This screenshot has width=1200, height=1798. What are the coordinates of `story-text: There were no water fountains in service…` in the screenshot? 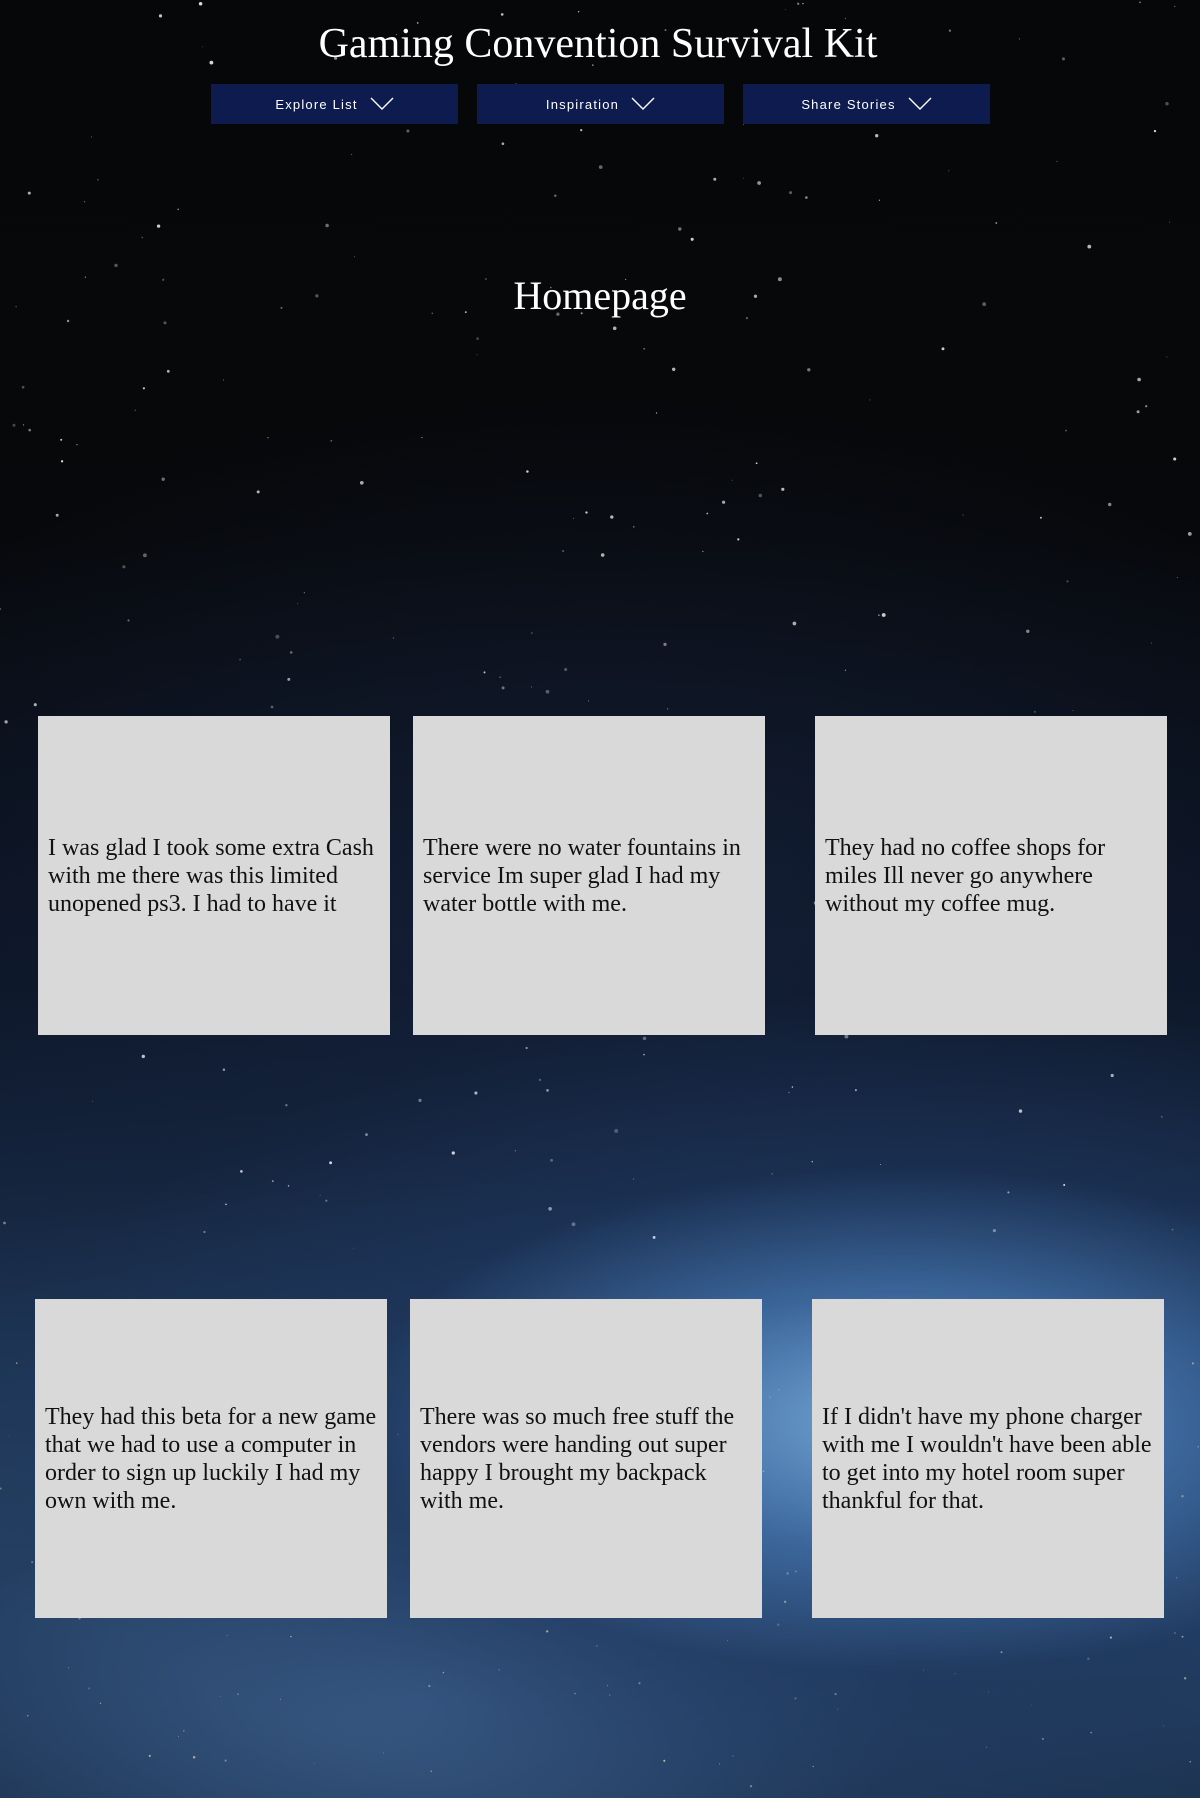 It's located at (582, 875).